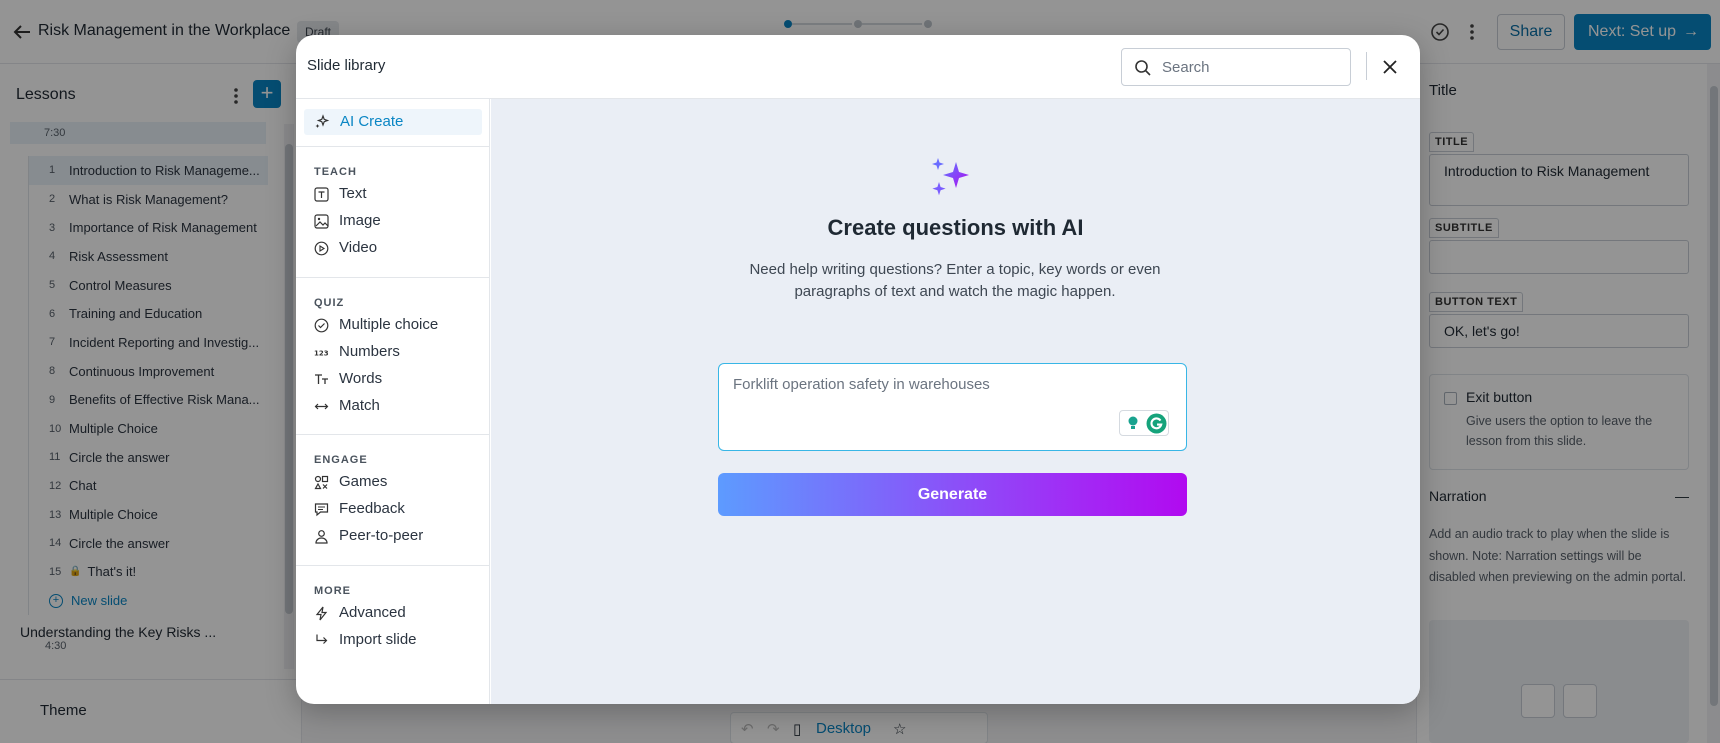  I want to click on search-icon, so click(1143, 68).